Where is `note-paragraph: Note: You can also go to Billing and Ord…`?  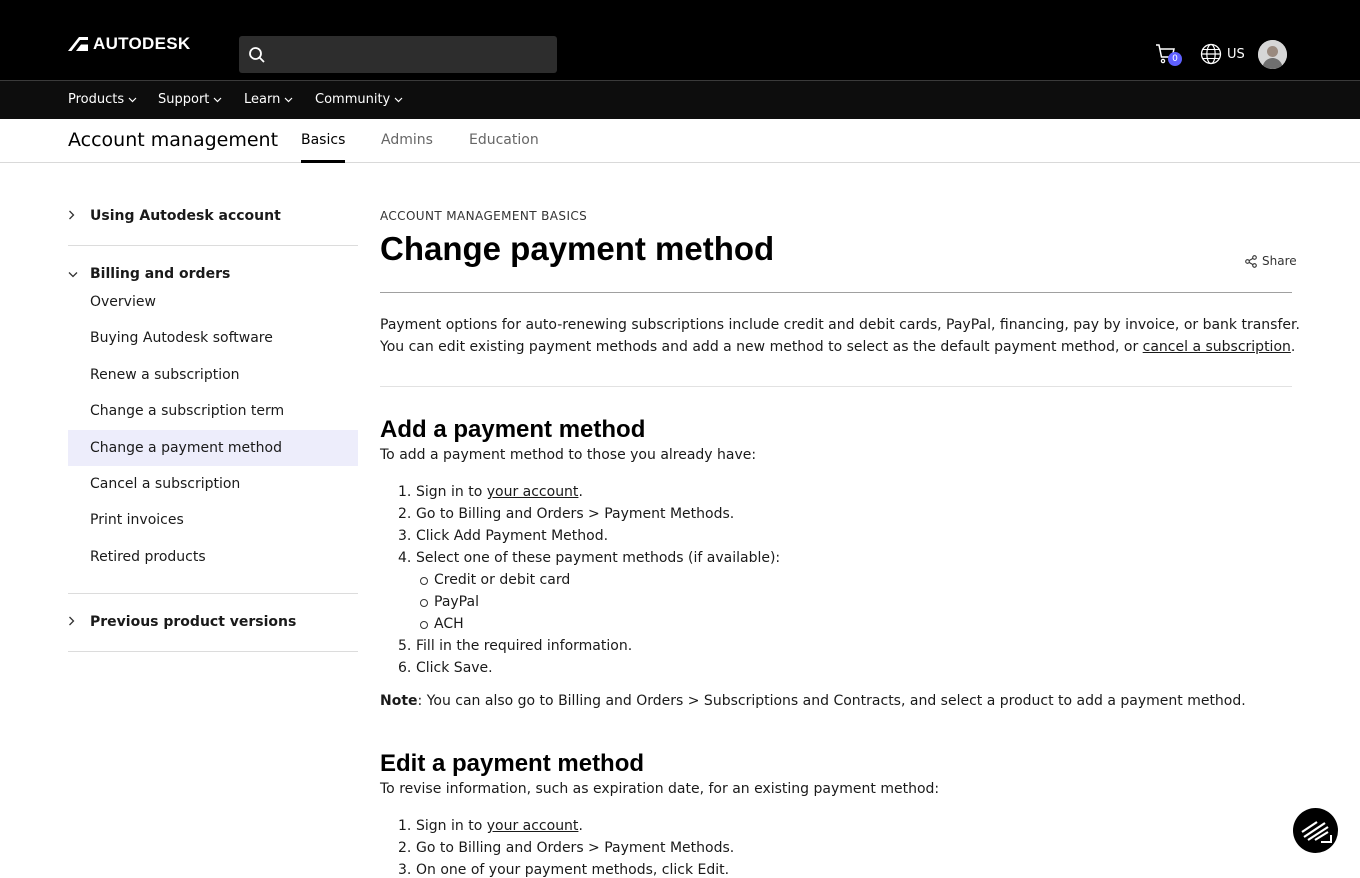
note-paragraph: Note: You can also go to Billing and Ord… is located at coordinates (813, 701).